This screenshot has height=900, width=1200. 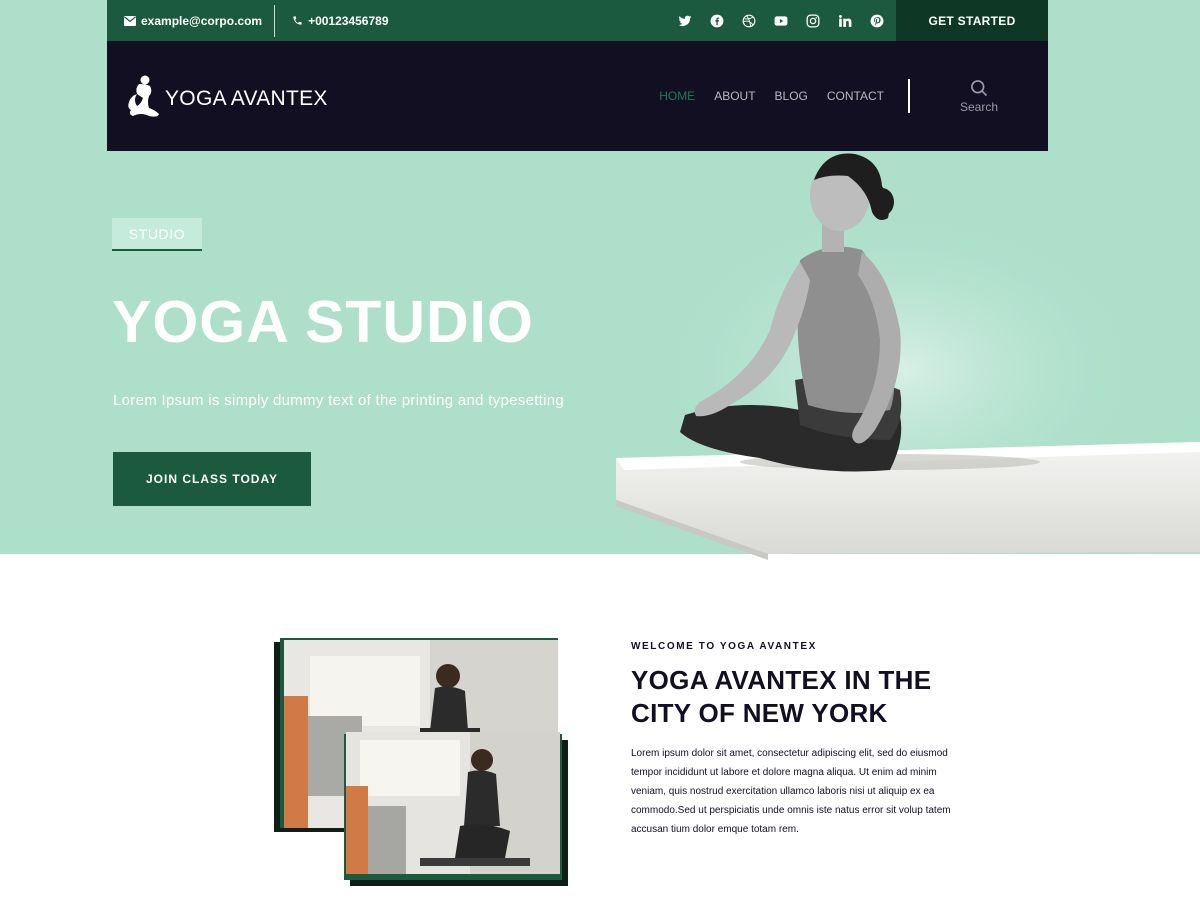 I want to click on mail-icon, so click(x=130, y=20).